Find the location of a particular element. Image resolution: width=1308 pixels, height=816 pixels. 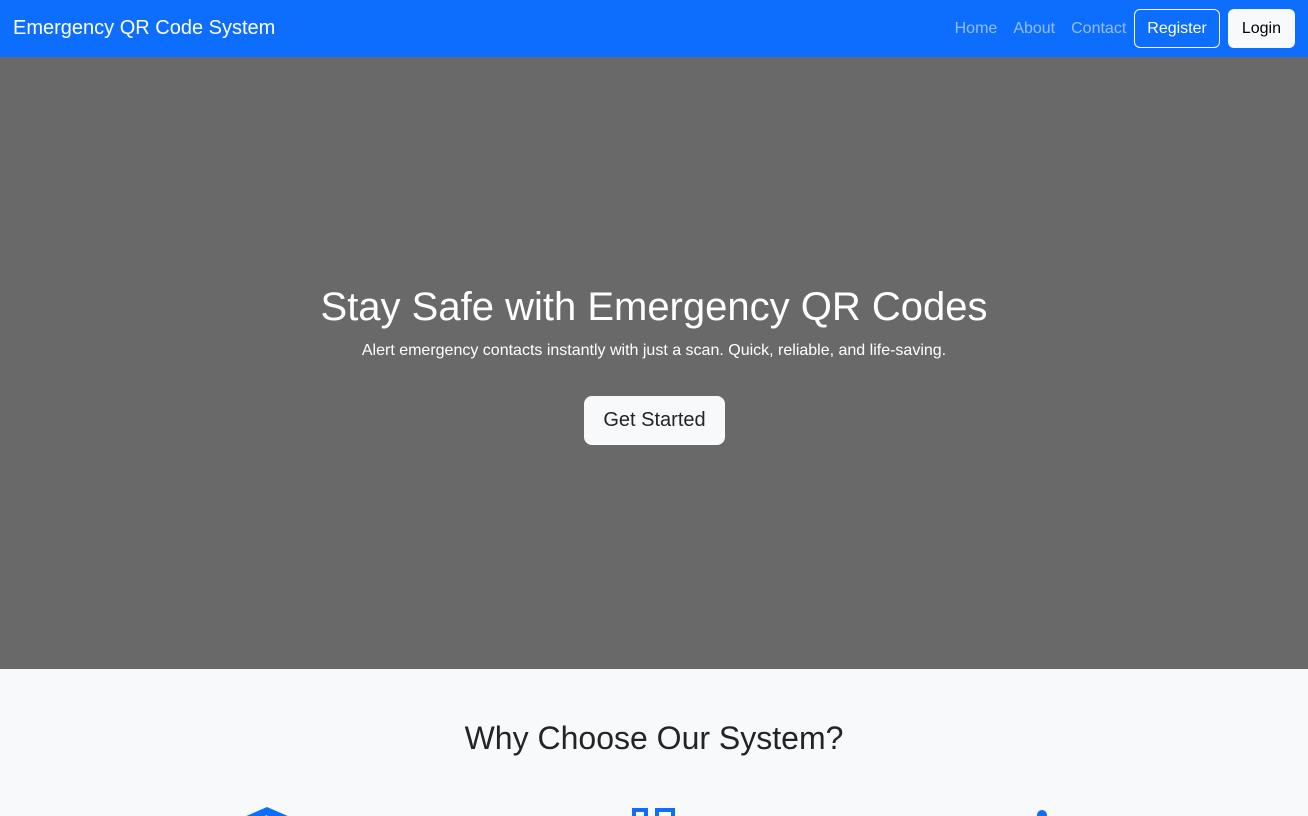

nav-link-about: About is located at coordinates (1034, 29).